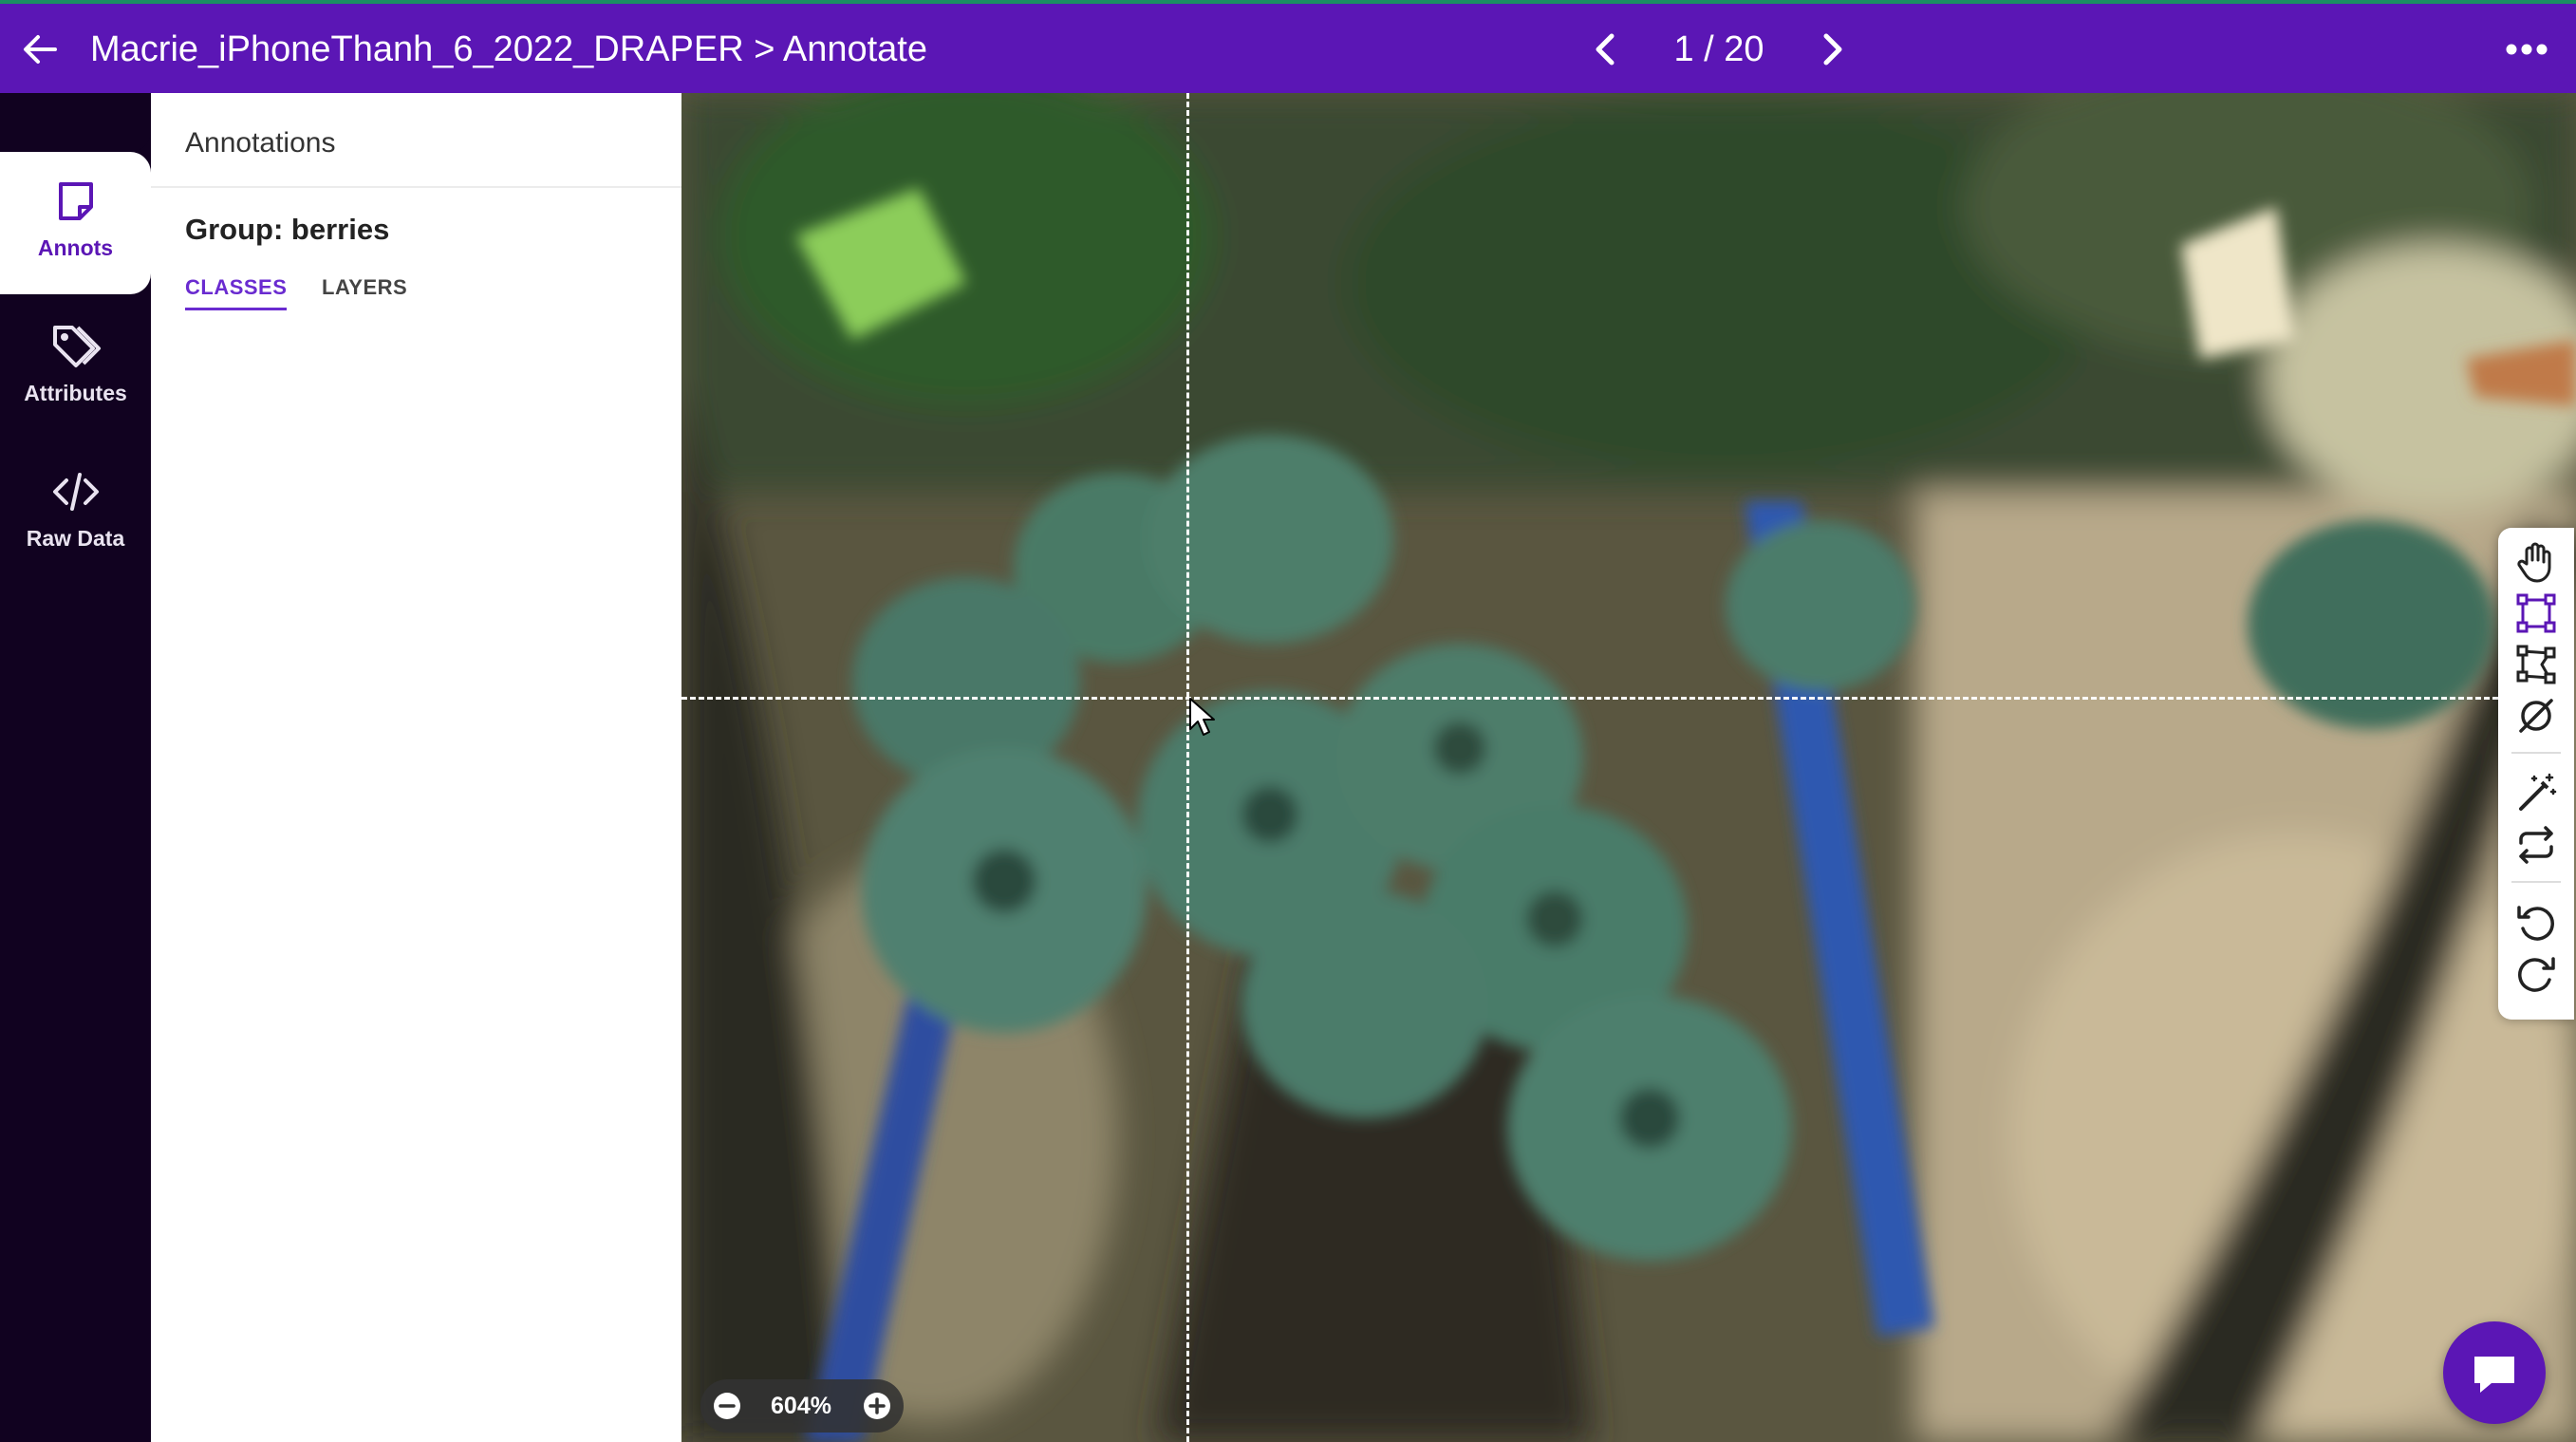 This screenshot has width=2576, height=1442. Describe the element at coordinates (1202, 717) in the screenshot. I see `mouse-pointer-icon` at that location.